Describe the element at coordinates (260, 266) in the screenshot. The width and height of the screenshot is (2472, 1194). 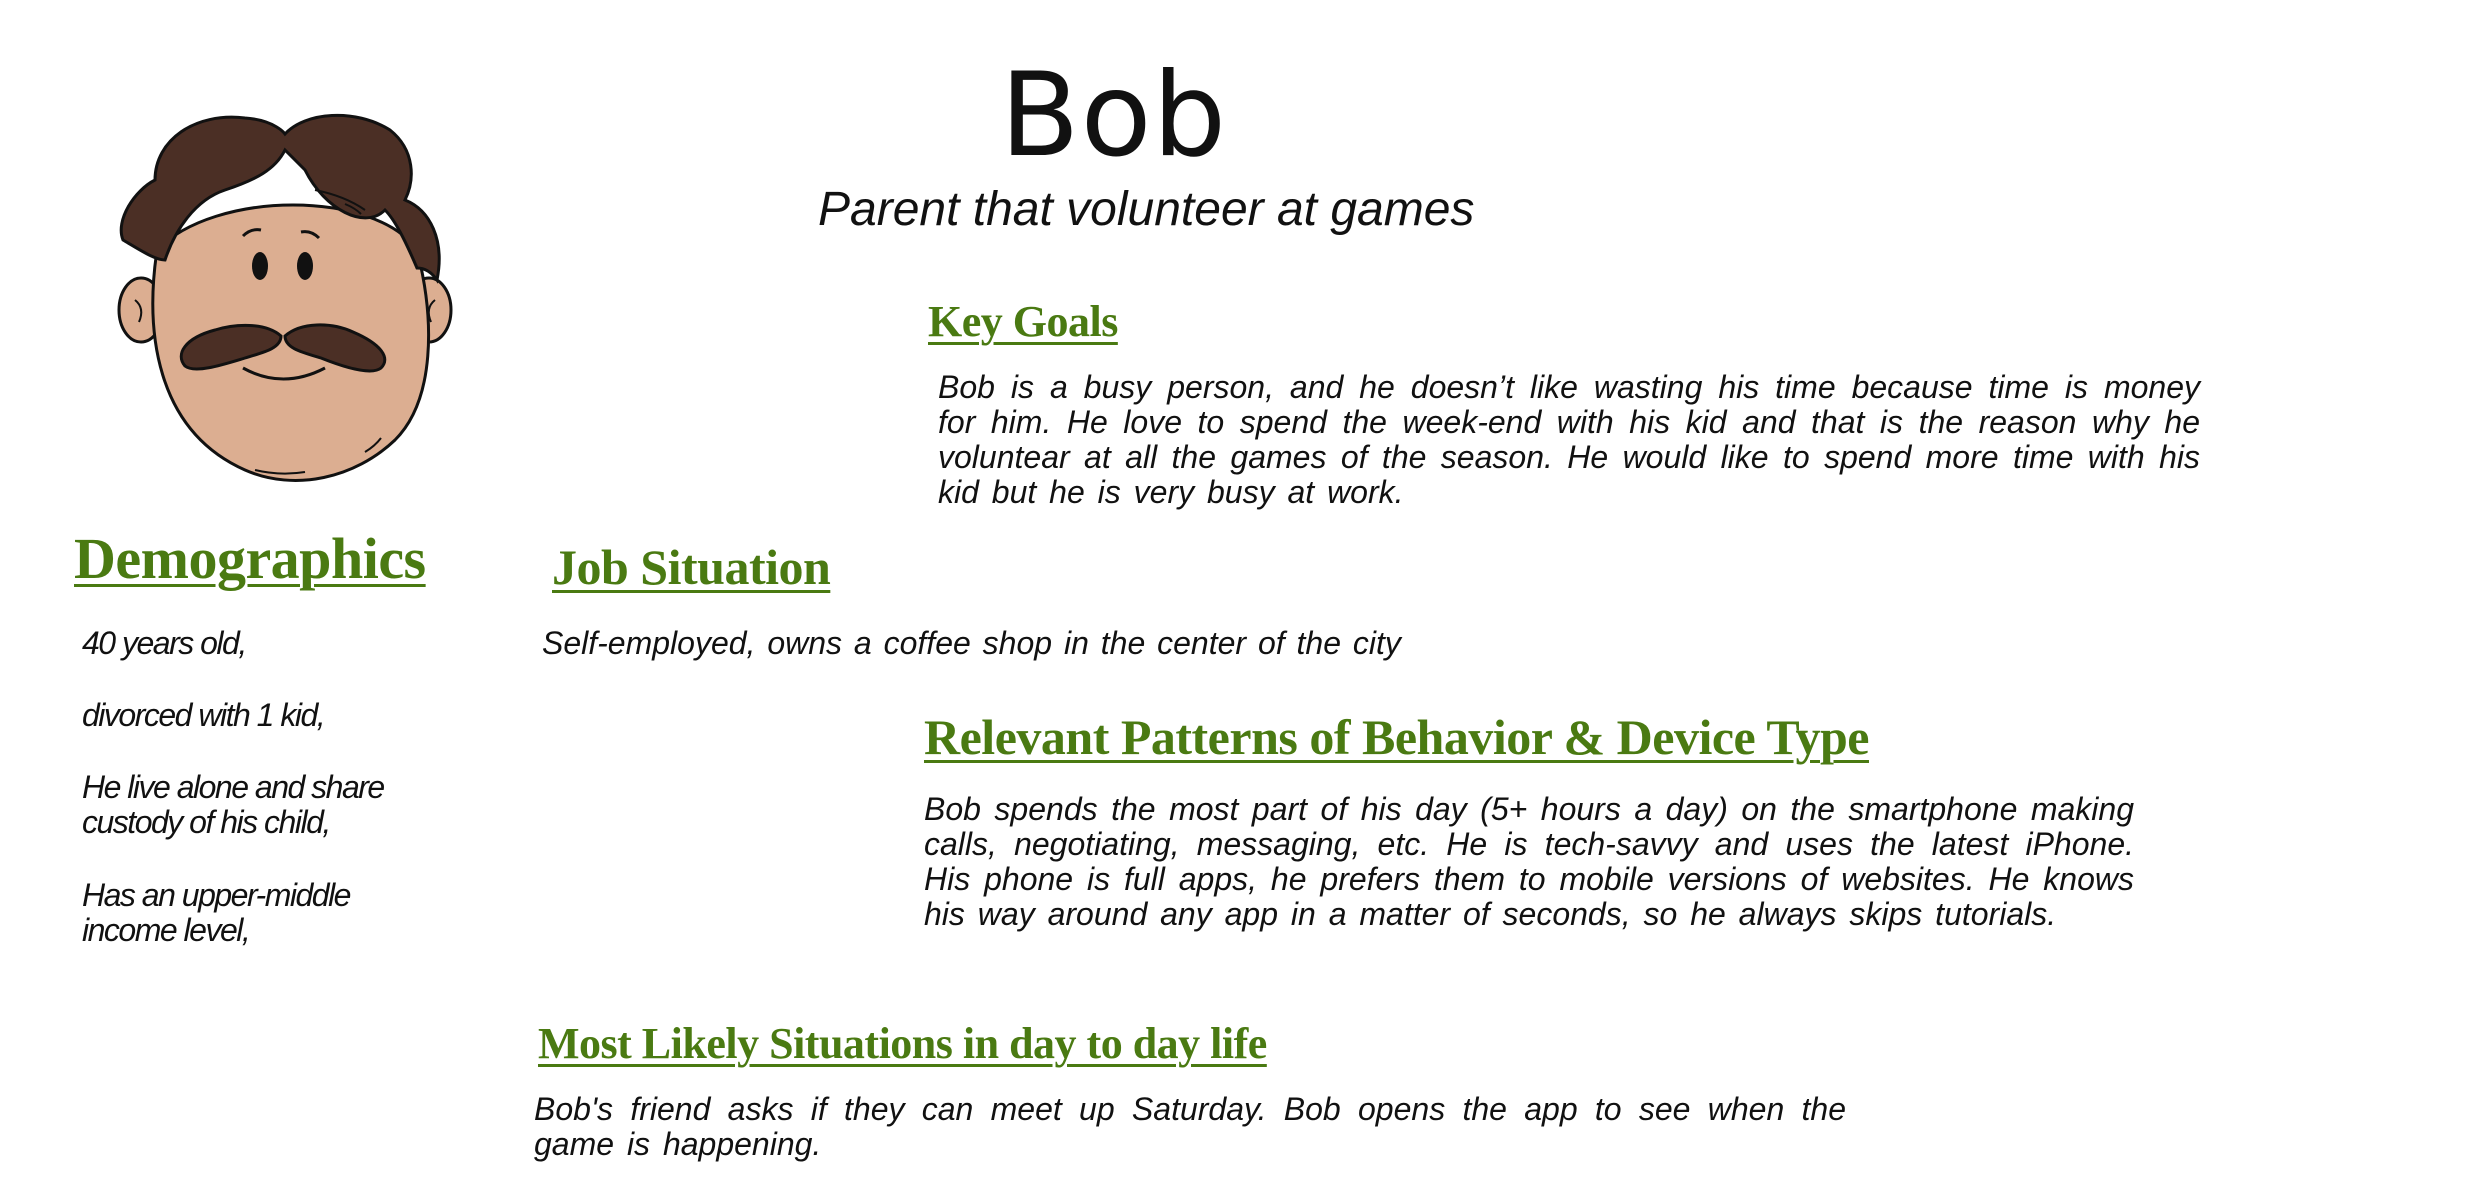
I see `left-eye` at that location.